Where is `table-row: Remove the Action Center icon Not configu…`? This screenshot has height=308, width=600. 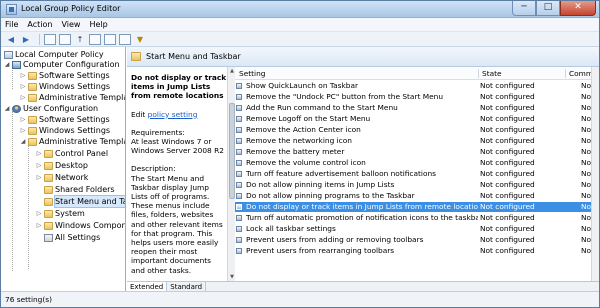 table-row: Remove the Action Center icon Not configu… is located at coordinates (417, 130).